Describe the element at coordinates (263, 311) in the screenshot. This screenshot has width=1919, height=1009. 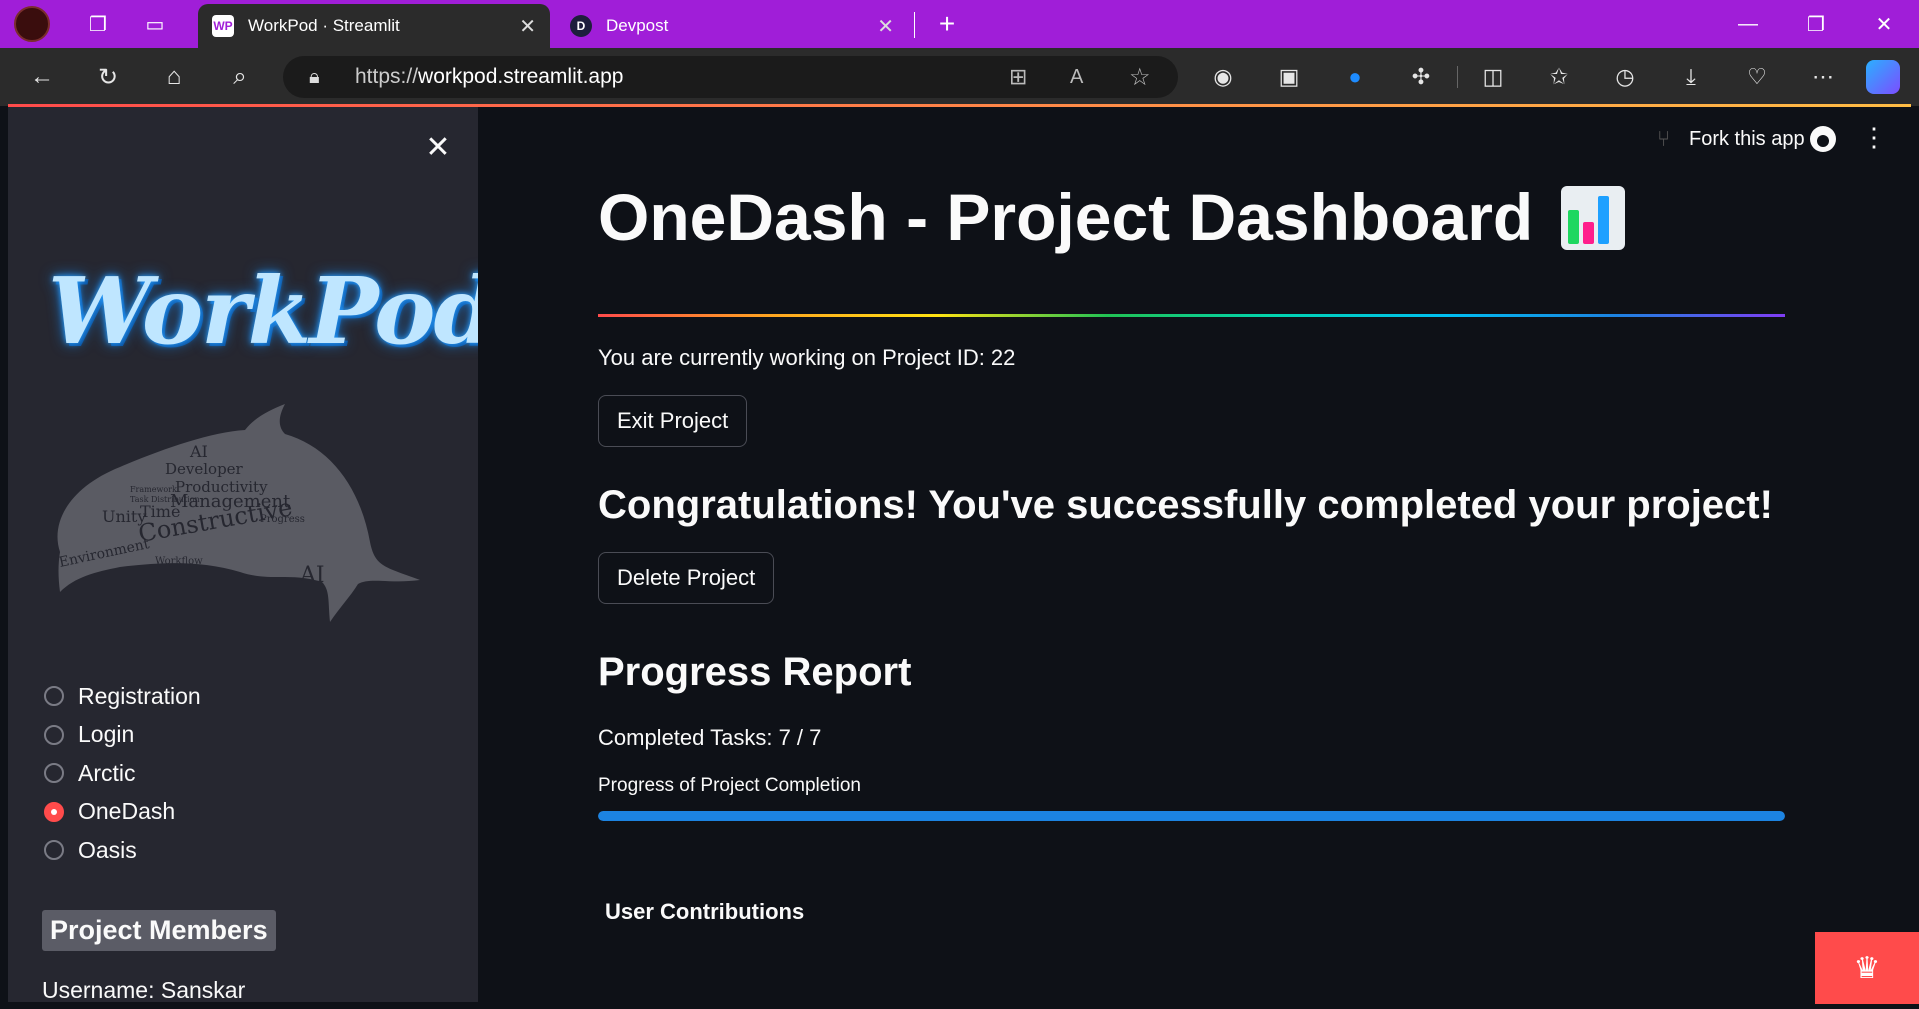
I see `workpod-logo: WorkPod` at that location.